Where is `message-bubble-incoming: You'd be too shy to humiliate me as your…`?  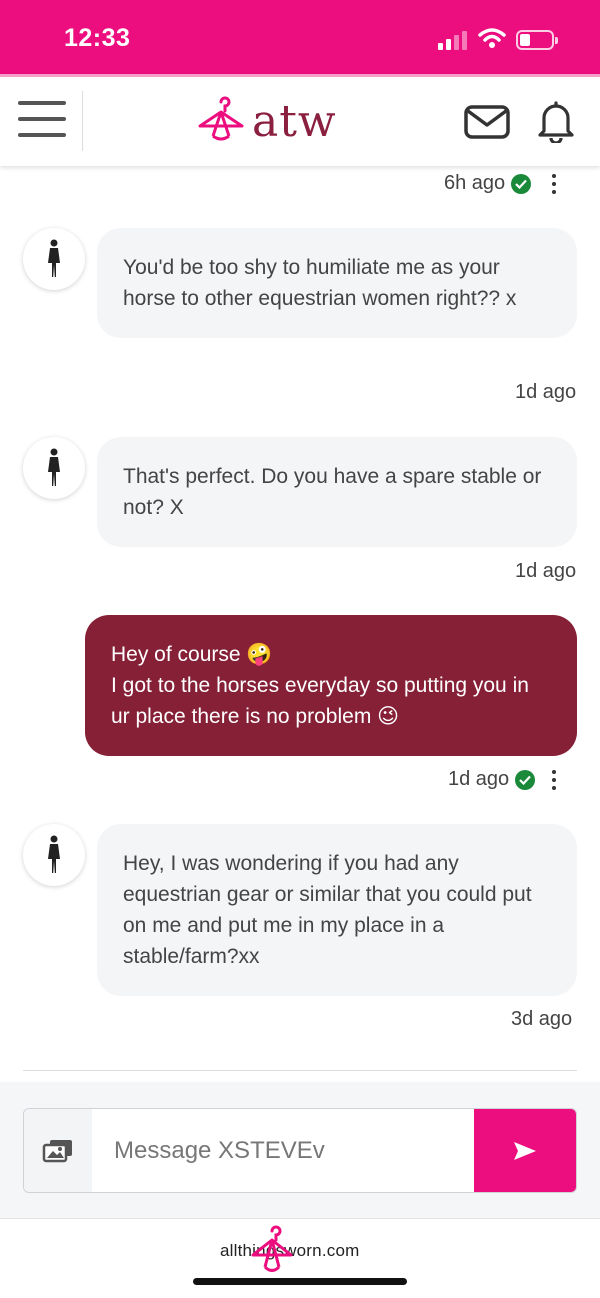
message-bubble-incoming: You'd be too shy to humiliate me as your… is located at coordinates (337, 283).